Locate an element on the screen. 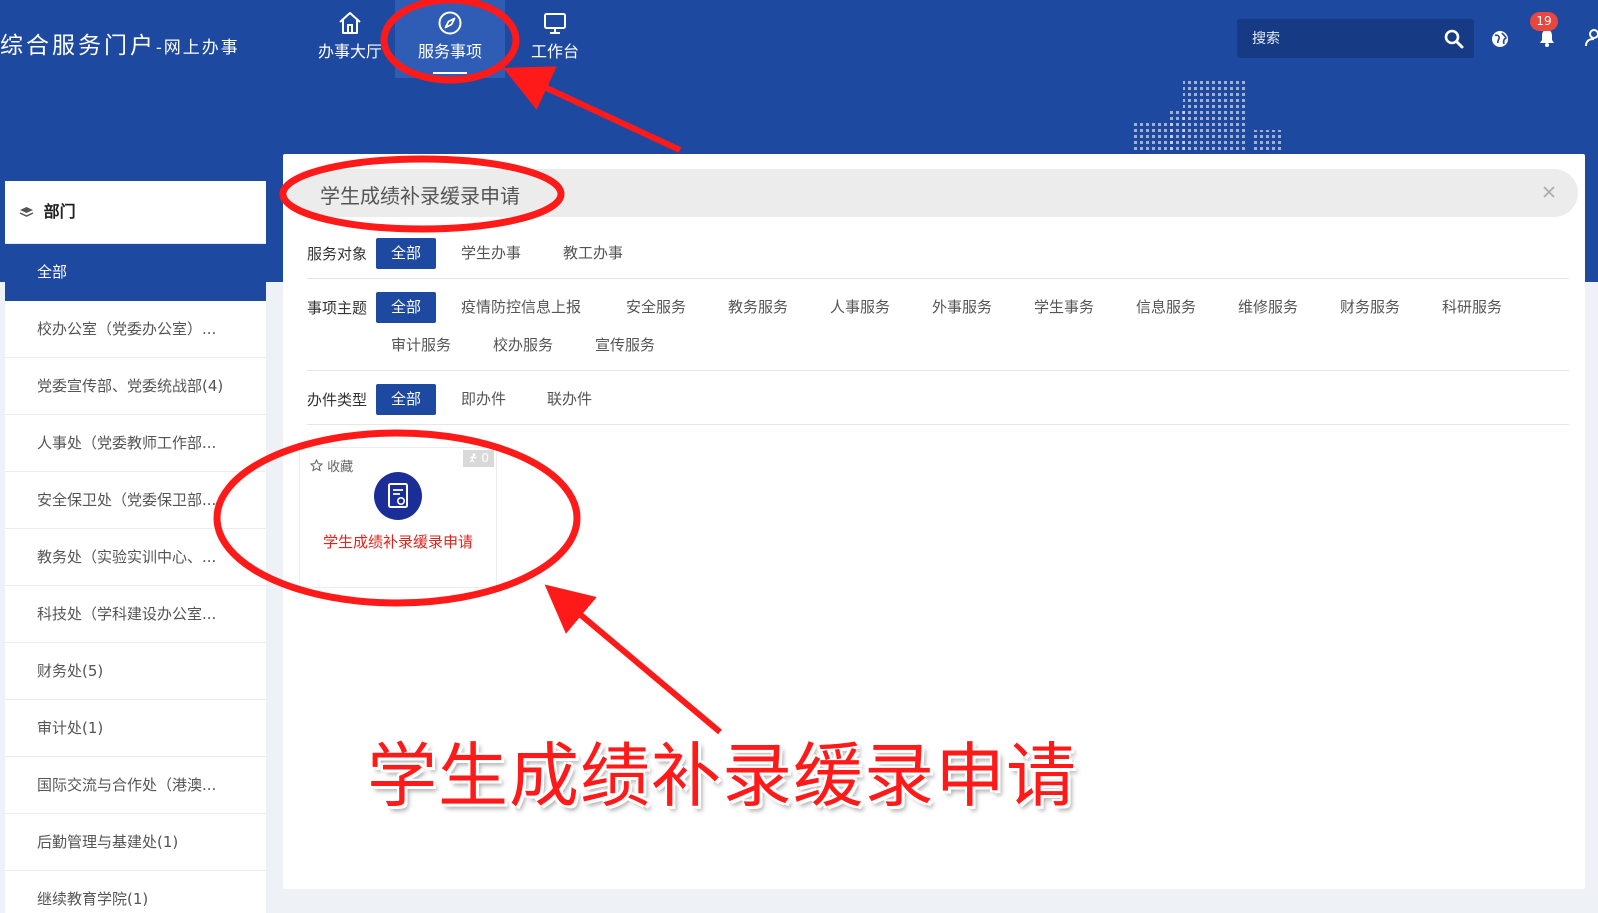 Image resolution: width=1598 pixels, height=913 pixels. clear-icon is located at coordinates (1549, 192).